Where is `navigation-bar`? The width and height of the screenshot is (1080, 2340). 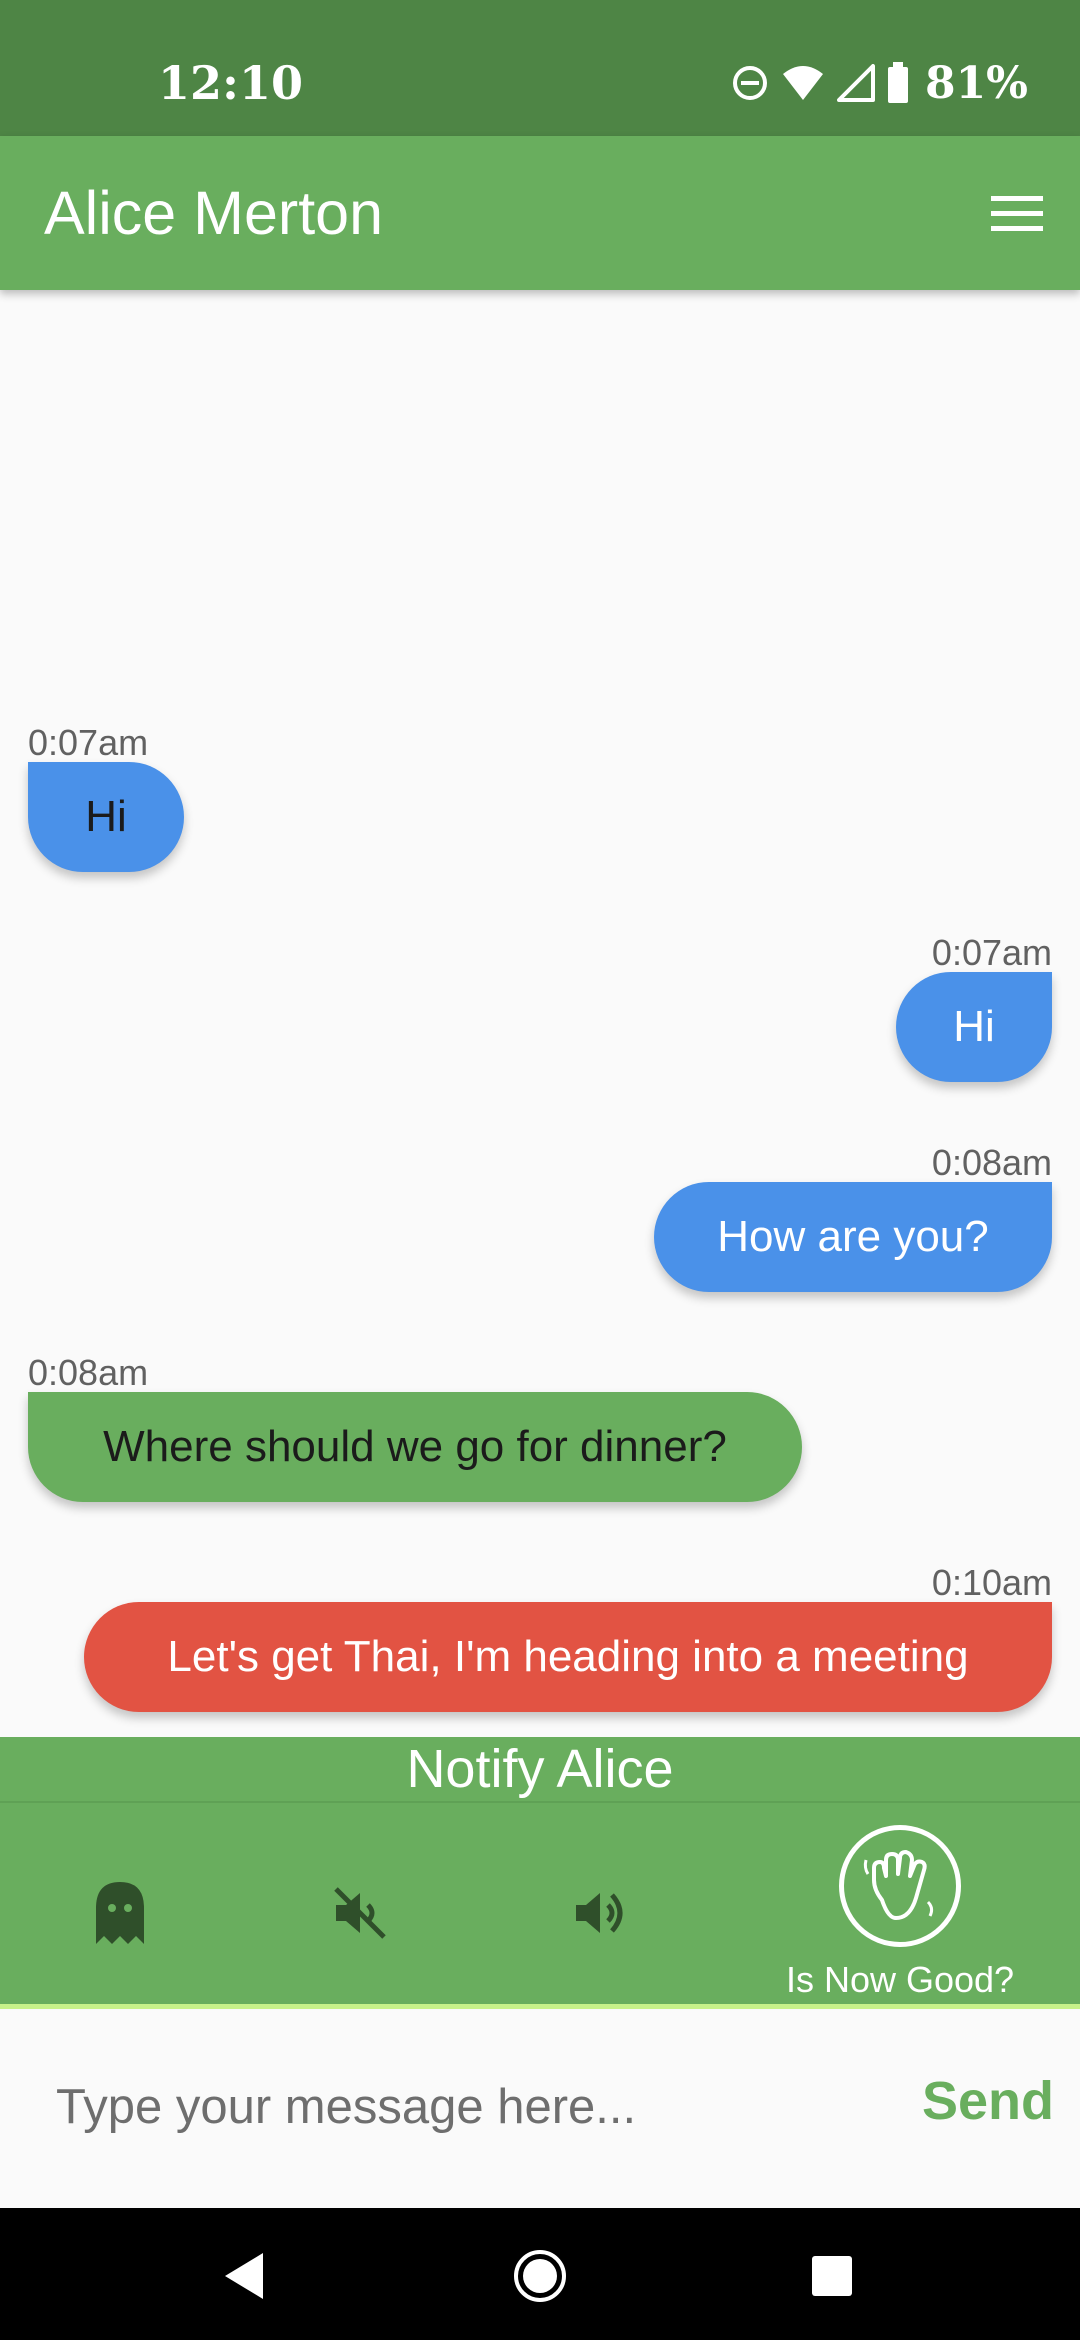 navigation-bar is located at coordinates (540, 2274).